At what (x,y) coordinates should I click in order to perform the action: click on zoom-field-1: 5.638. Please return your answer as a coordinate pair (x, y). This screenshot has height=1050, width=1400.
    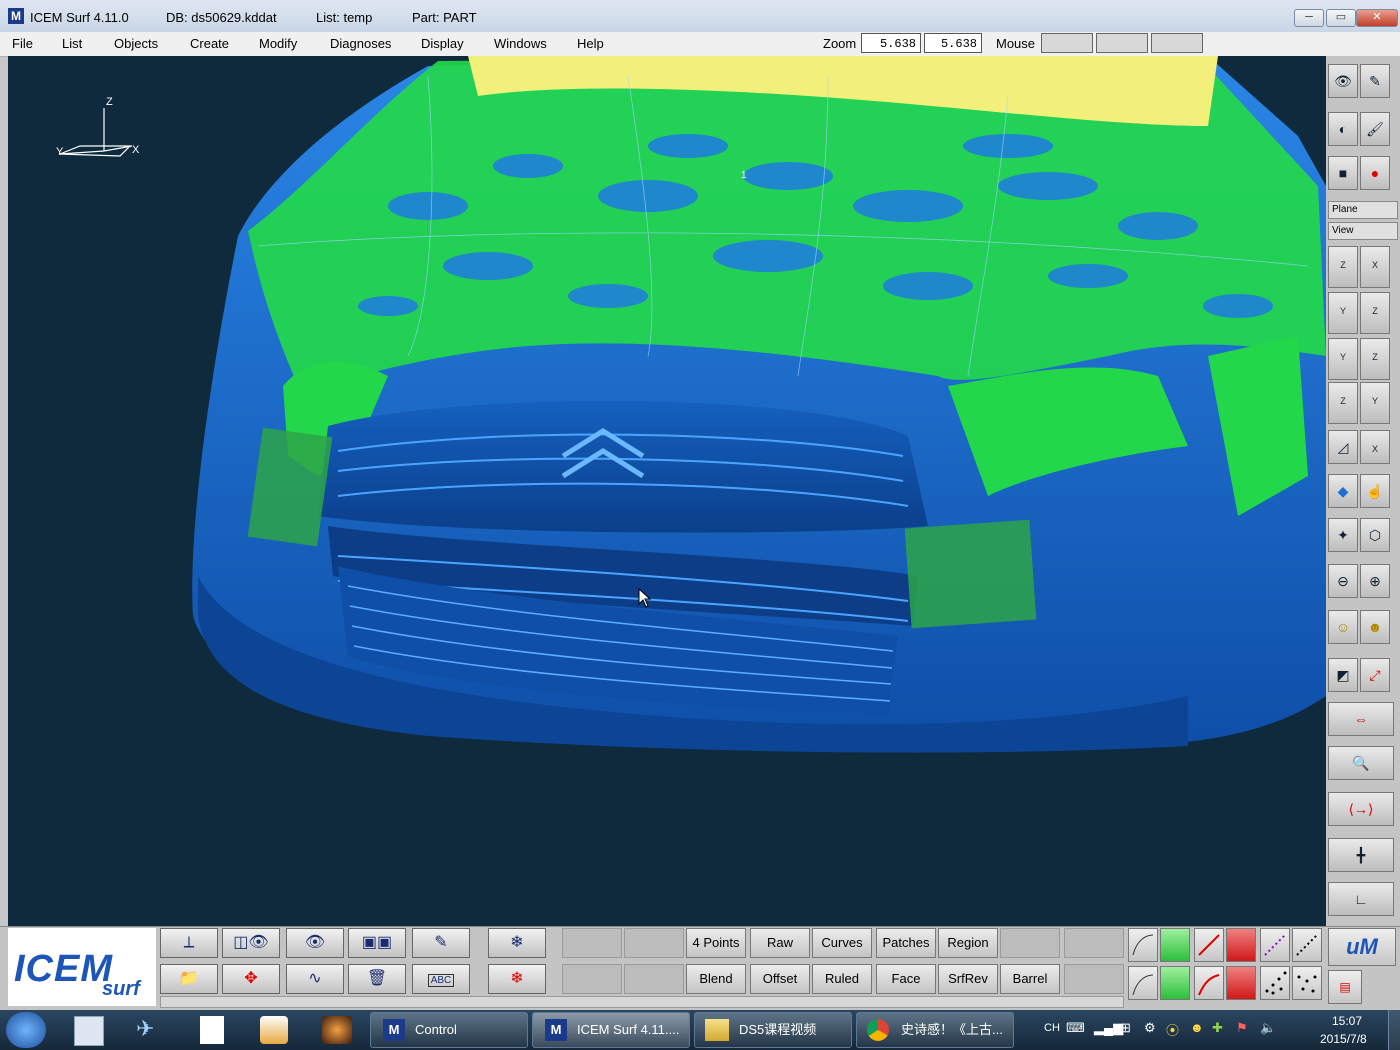
    Looking at the image, I should click on (891, 43).